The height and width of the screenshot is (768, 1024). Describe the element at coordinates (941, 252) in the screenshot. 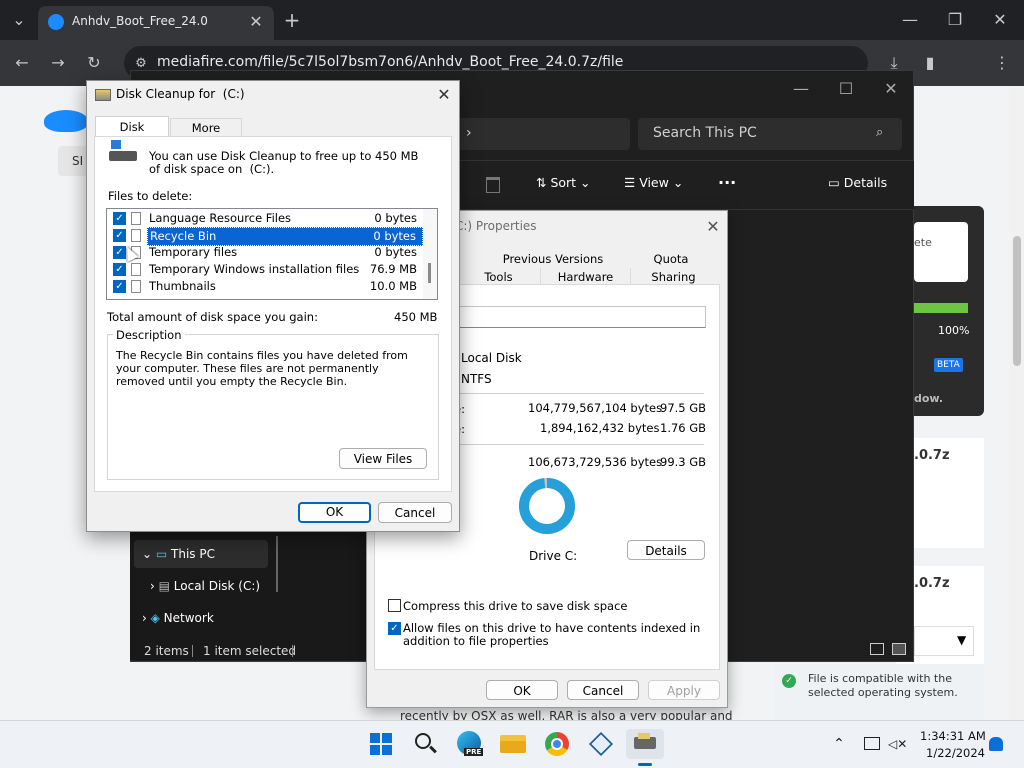

I see `download-panel-card: ete` at that location.